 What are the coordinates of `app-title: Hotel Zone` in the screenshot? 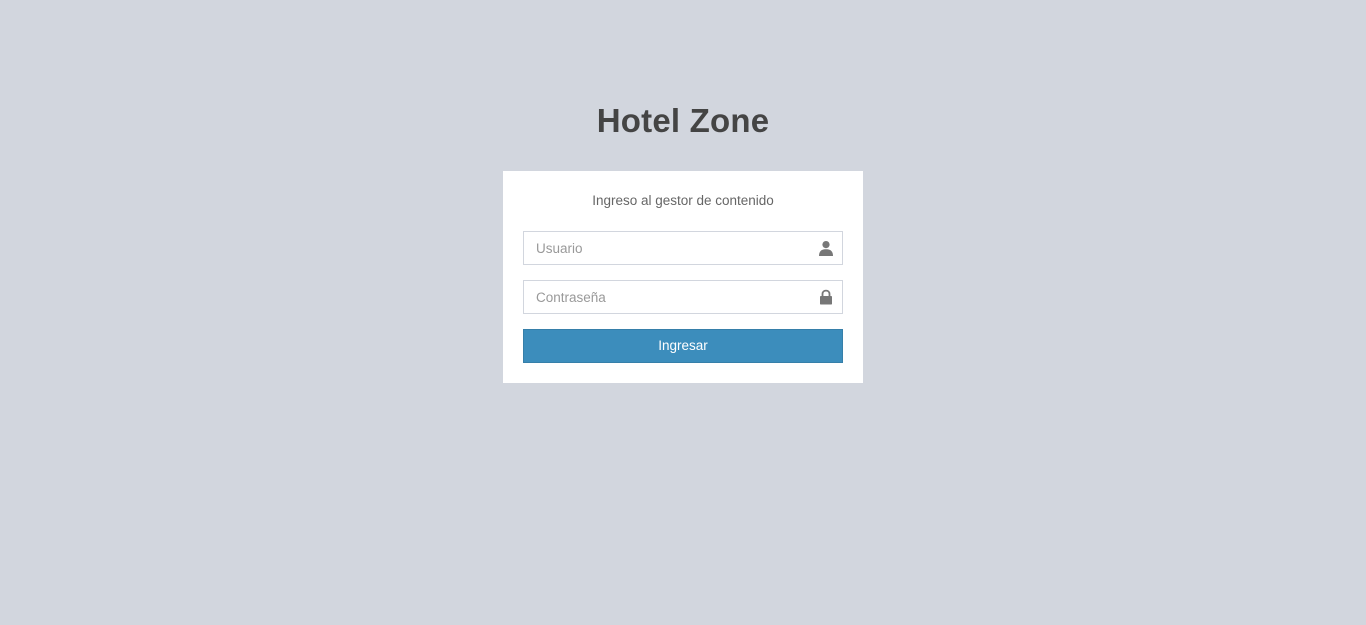 It's located at (683, 121).